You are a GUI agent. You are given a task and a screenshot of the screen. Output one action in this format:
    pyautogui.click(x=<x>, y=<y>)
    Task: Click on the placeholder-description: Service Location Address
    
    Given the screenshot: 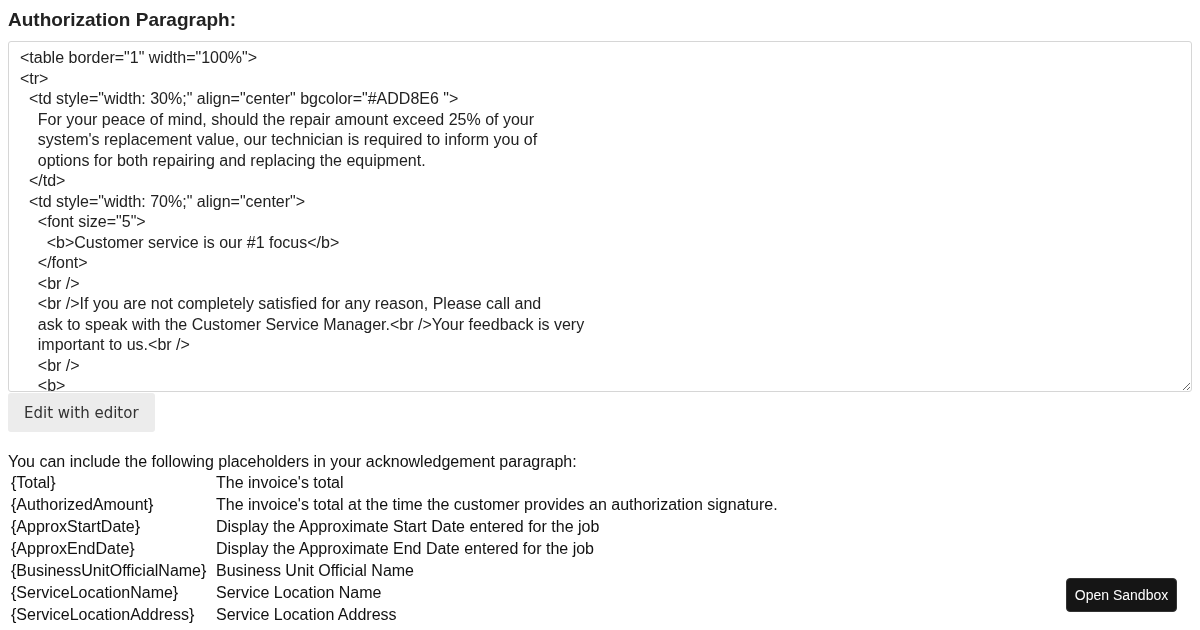 What is the action you would take?
    pyautogui.click(x=307, y=614)
    